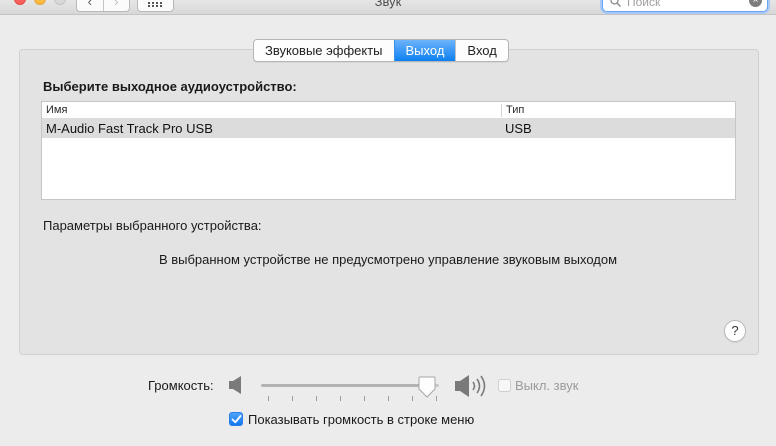  What do you see at coordinates (361, 419) in the screenshot?
I see `show-volume-in-menu-label: Показывать громкость в строке меню` at bounding box center [361, 419].